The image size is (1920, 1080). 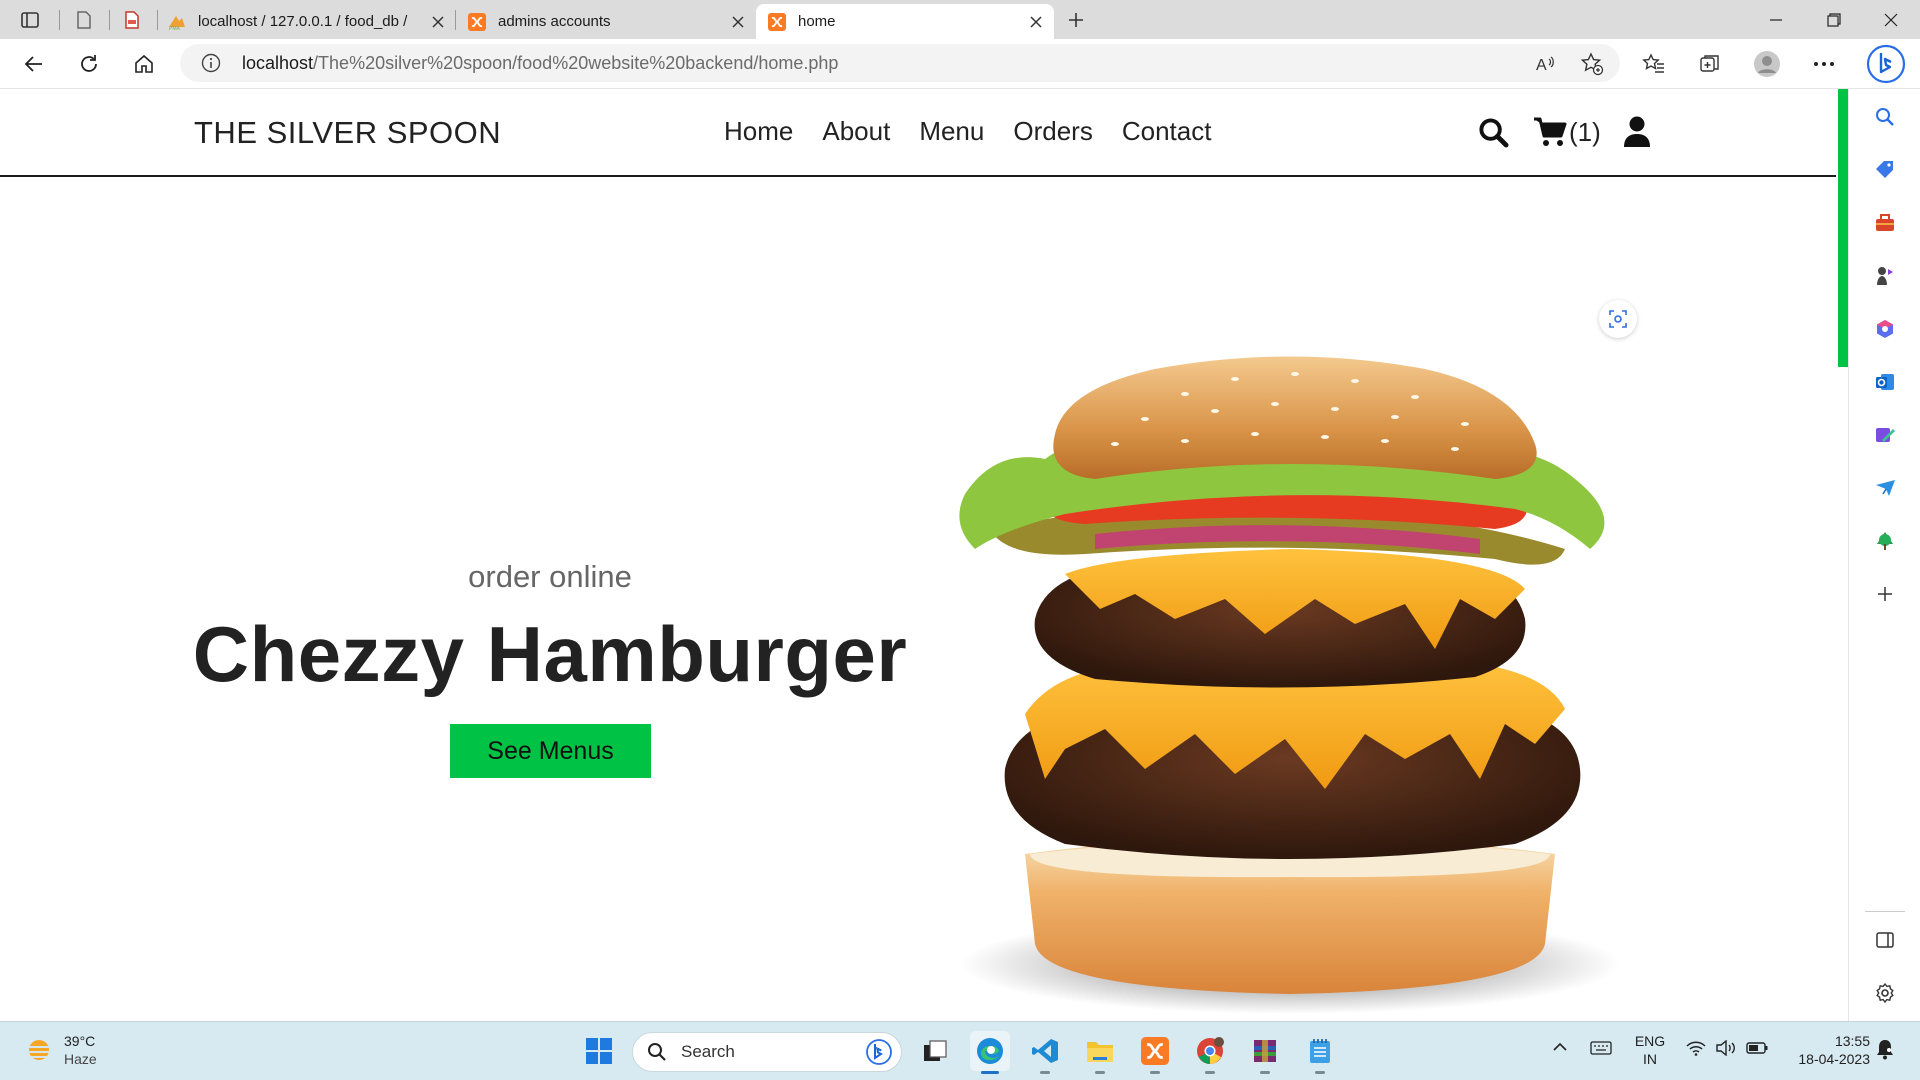 I want to click on refresh-icon, so click(x=89, y=64).